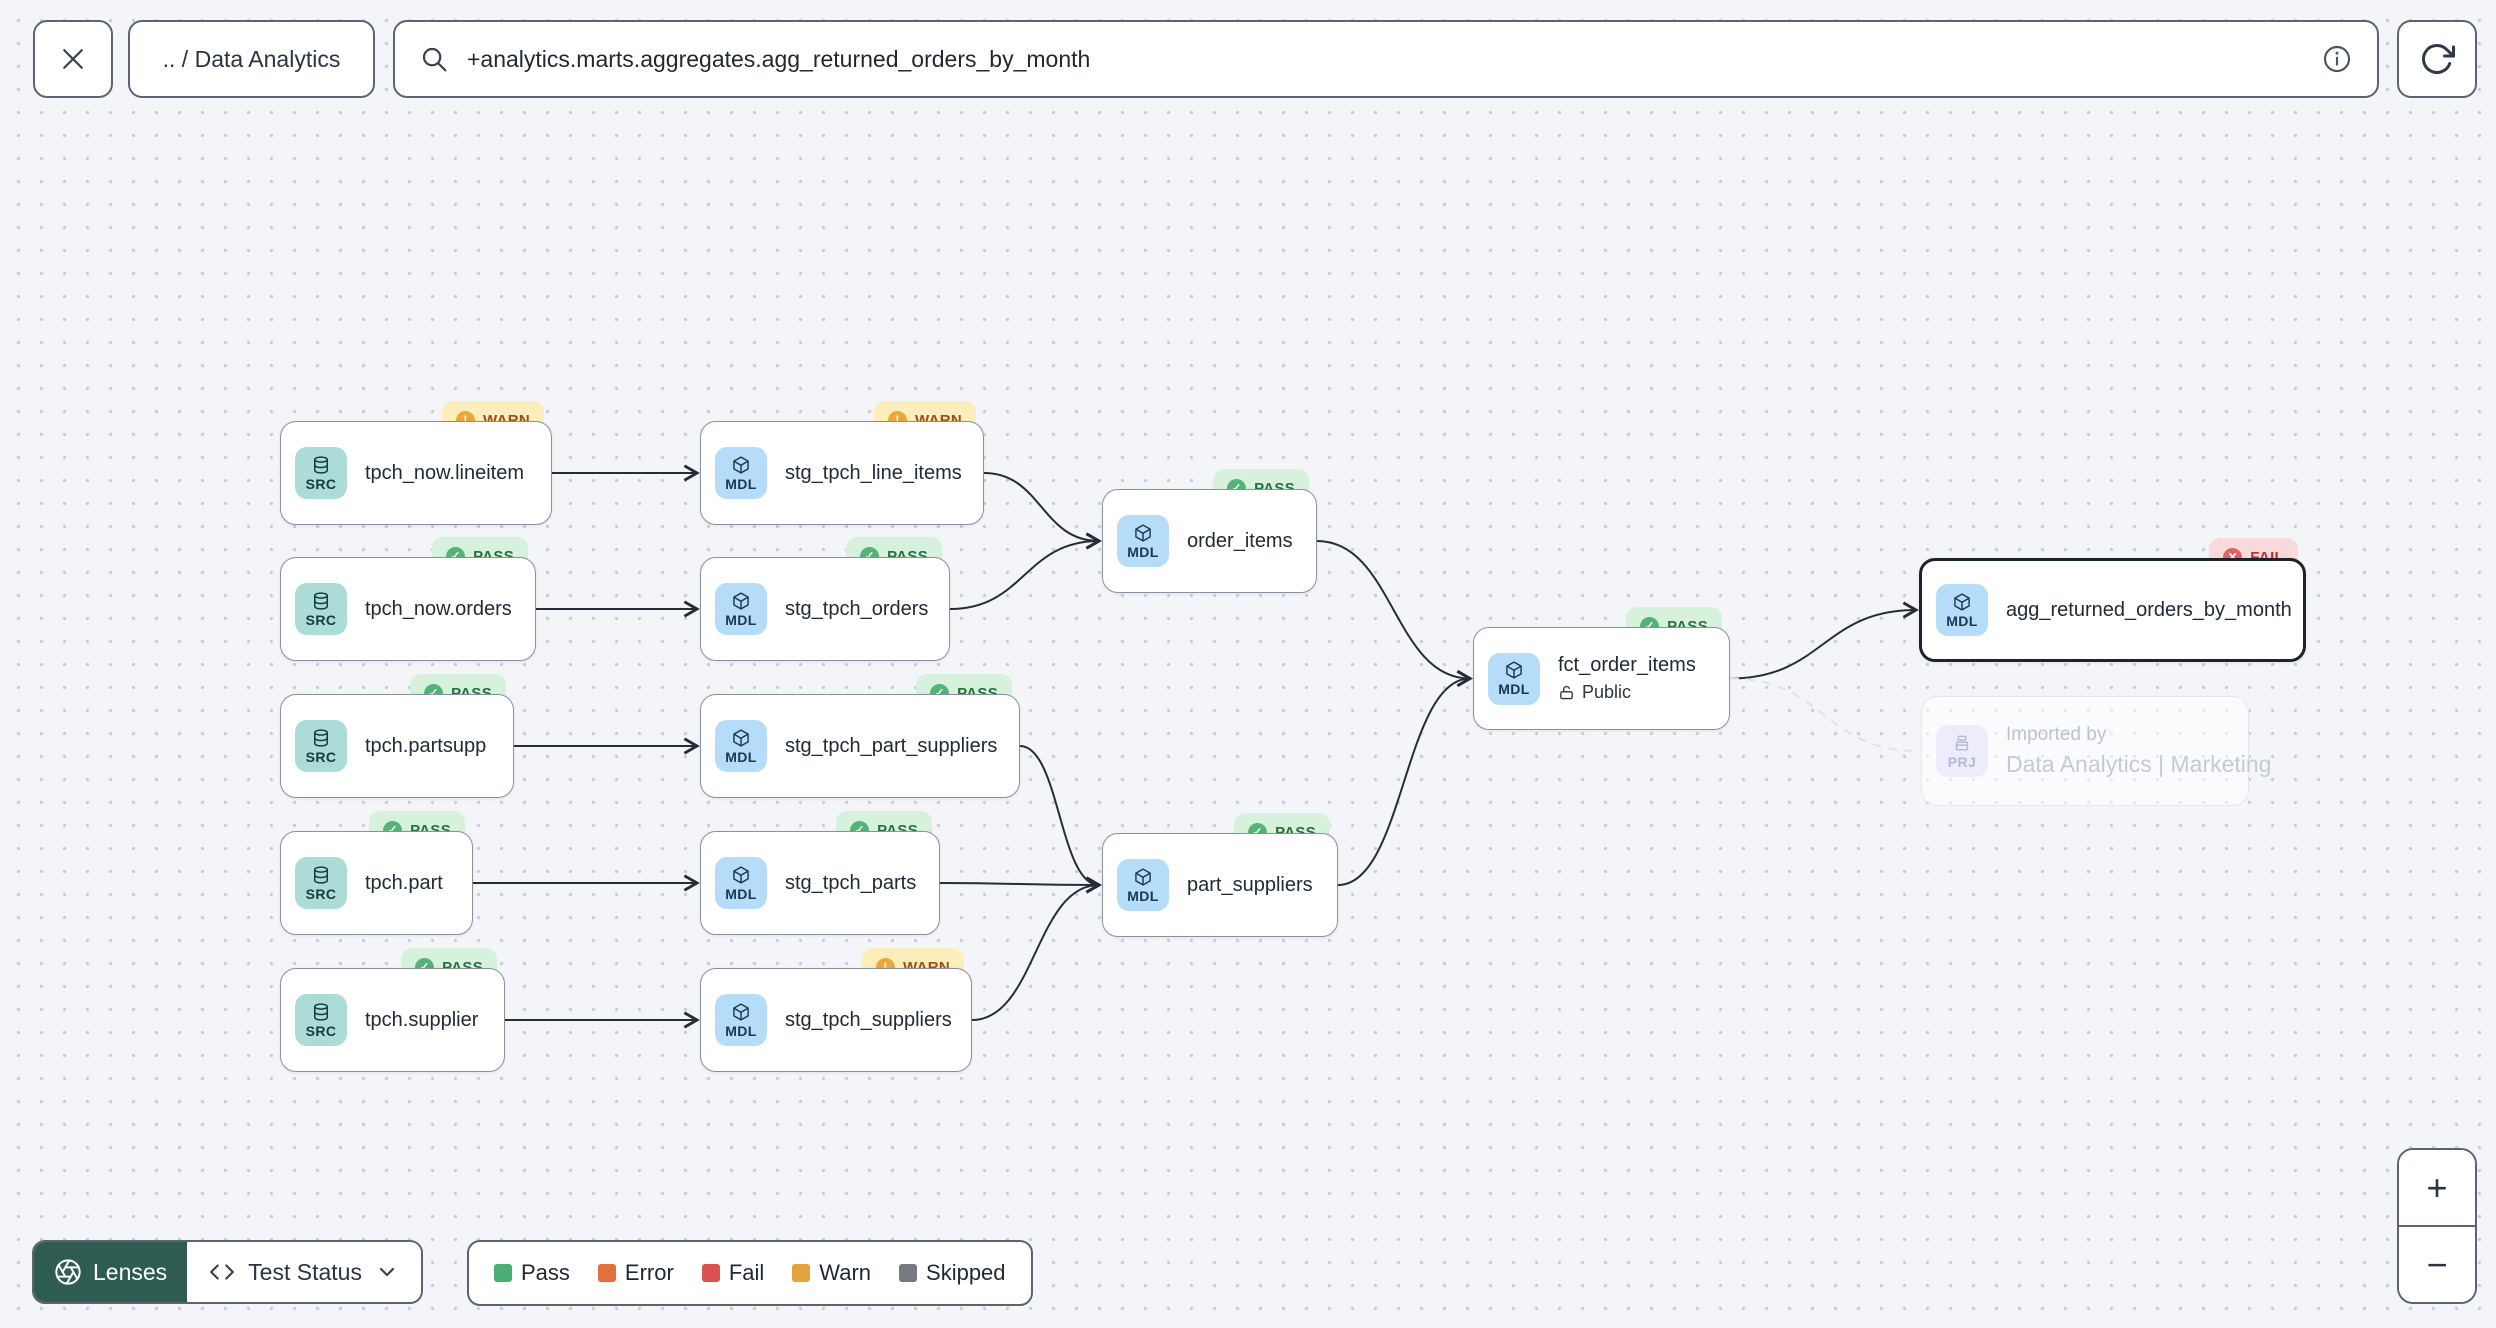 The width and height of the screenshot is (2496, 1328). Describe the element at coordinates (444, 472) in the screenshot. I see `node-title: tpch_now.lineitem` at that location.